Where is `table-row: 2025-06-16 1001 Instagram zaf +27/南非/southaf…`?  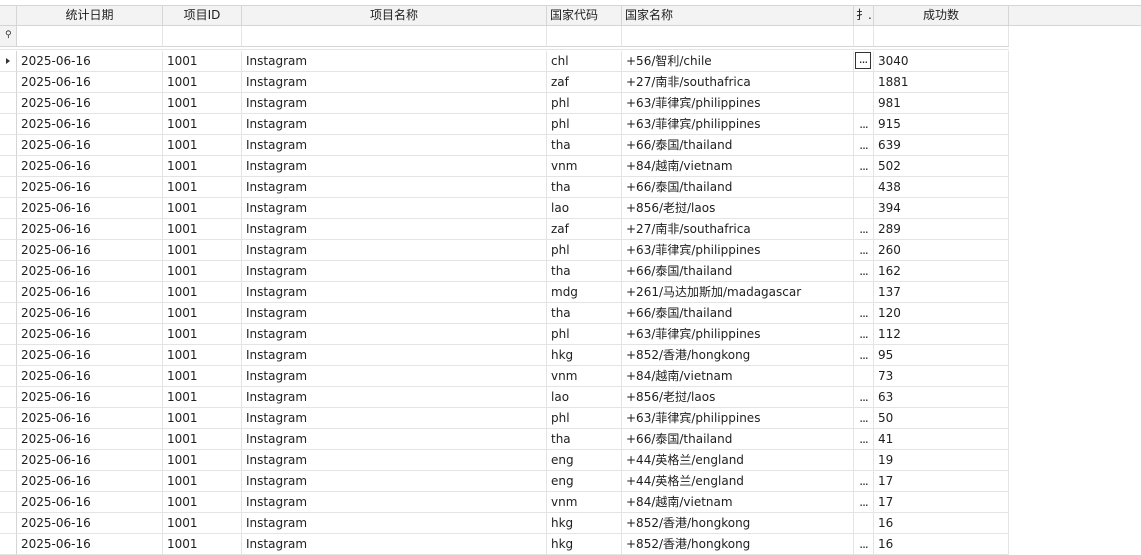
table-row: 2025-06-16 1001 Instagram zaf +27/南非/southaf… is located at coordinates (504, 229).